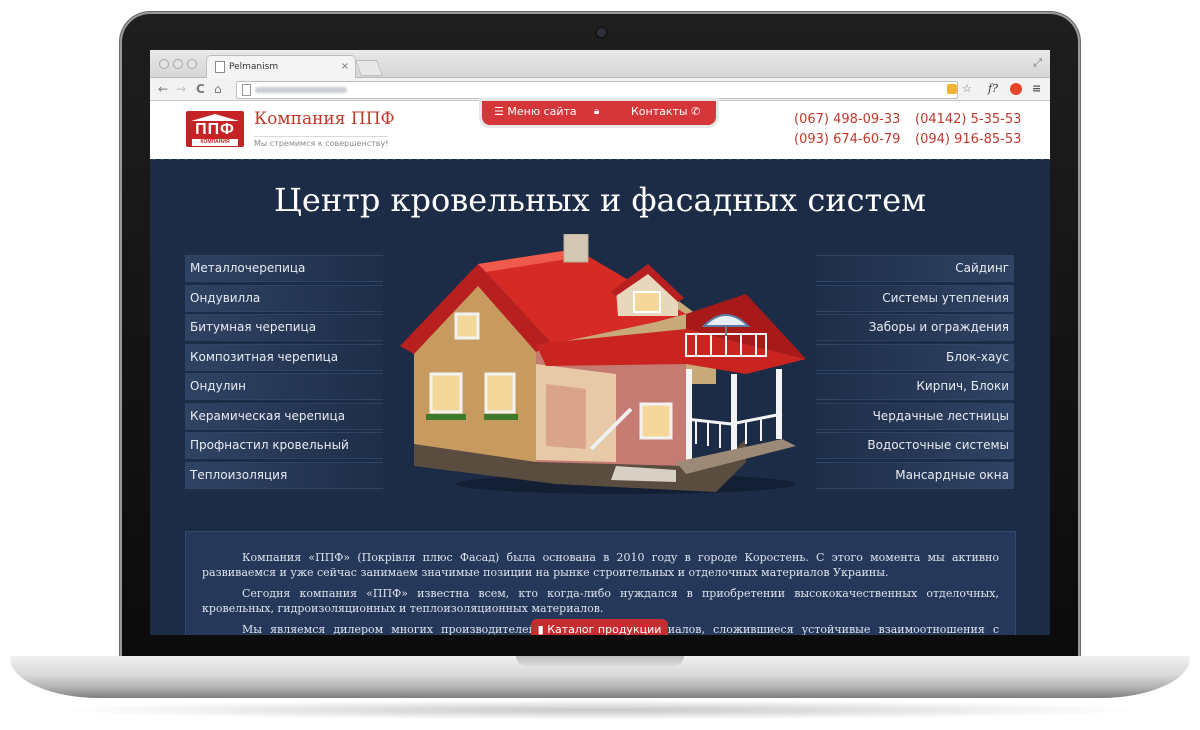 The height and width of the screenshot is (730, 1200). Describe the element at coordinates (597, 90) in the screenshot. I see `address-bar` at that location.